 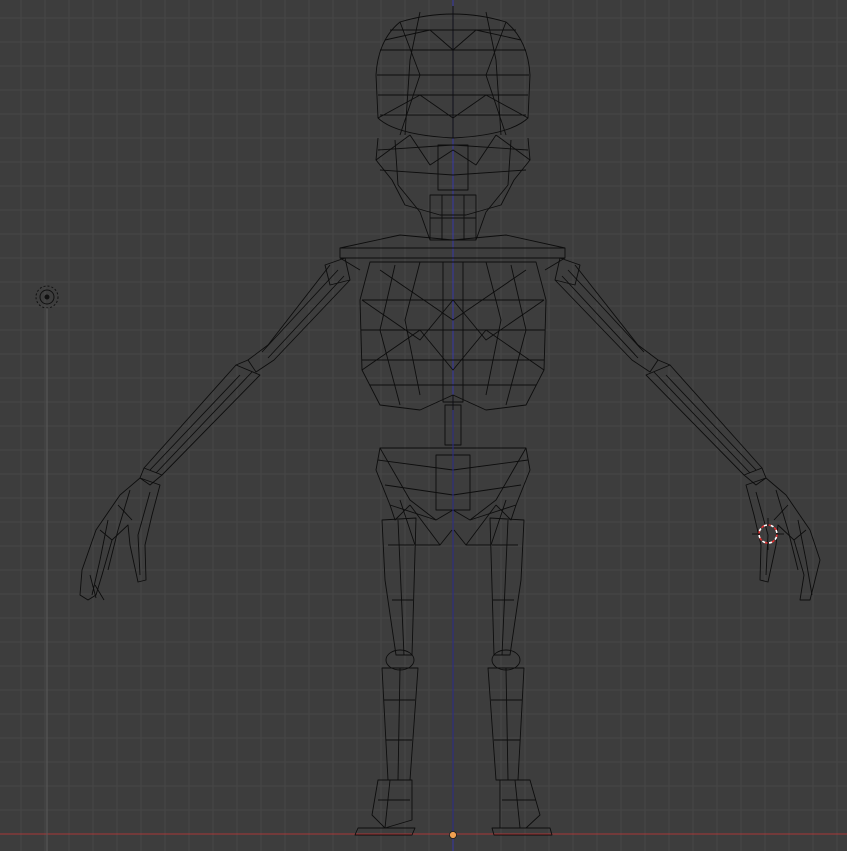 What do you see at coordinates (520, 676) in the screenshot?
I see `right-leg-wireframe` at bounding box center [520, 676].